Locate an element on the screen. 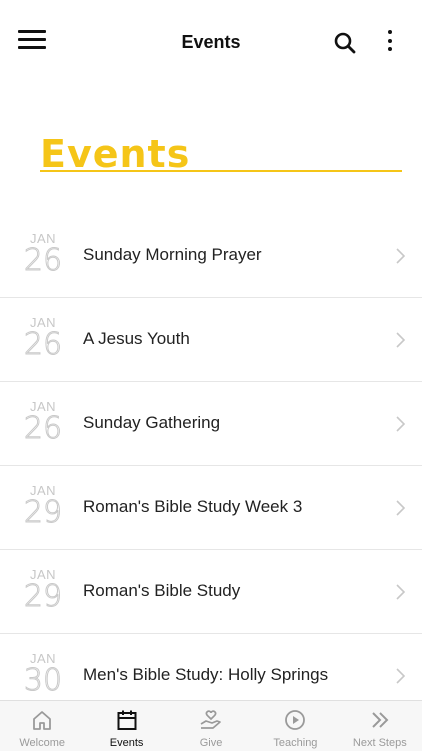 This screenshot has width=422, height=751. top-app-bar: Events is located at coordinates (211, 43).